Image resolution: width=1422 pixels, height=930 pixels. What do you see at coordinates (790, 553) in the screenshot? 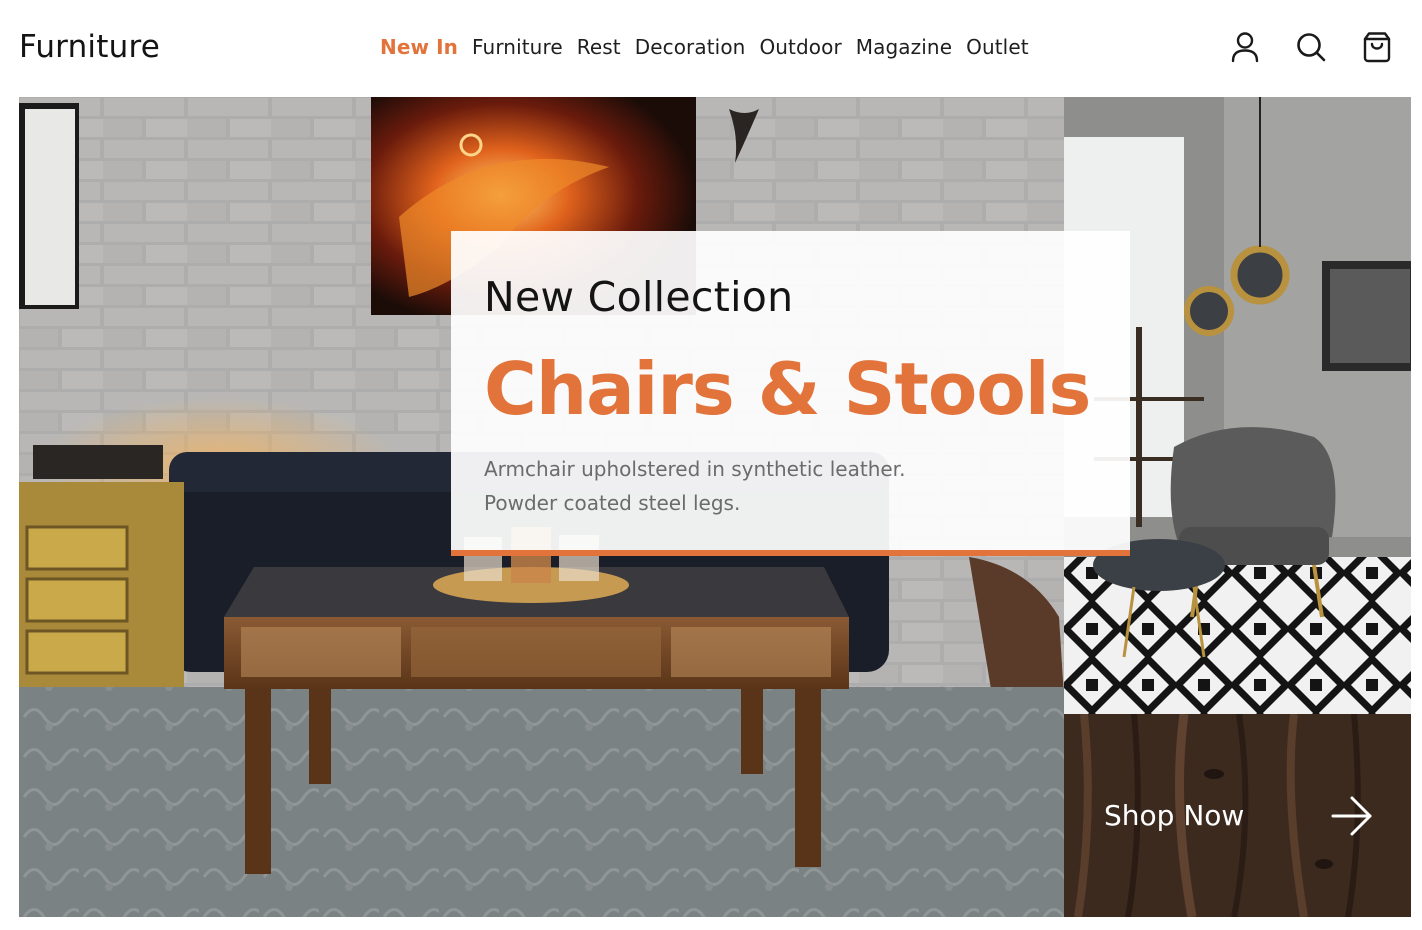
I see `promo-accent-bar` at bounding box center [790, 553].